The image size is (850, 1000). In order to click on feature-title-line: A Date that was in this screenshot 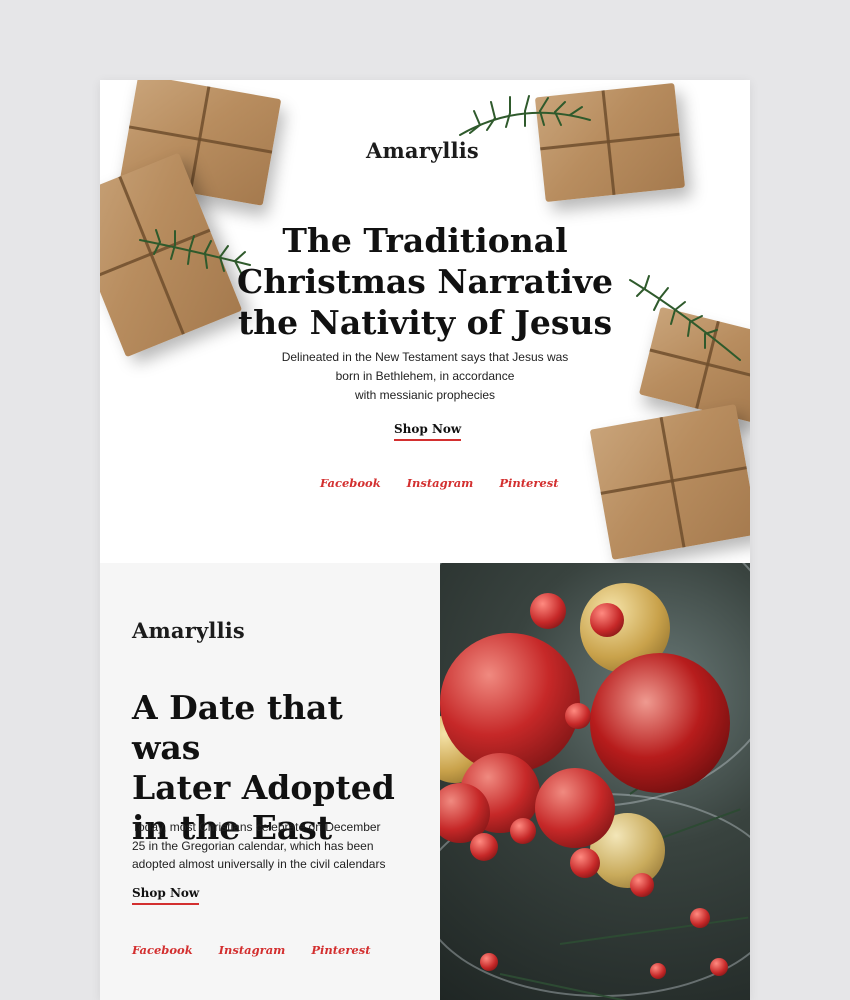, I will do `click(237, 727)`.